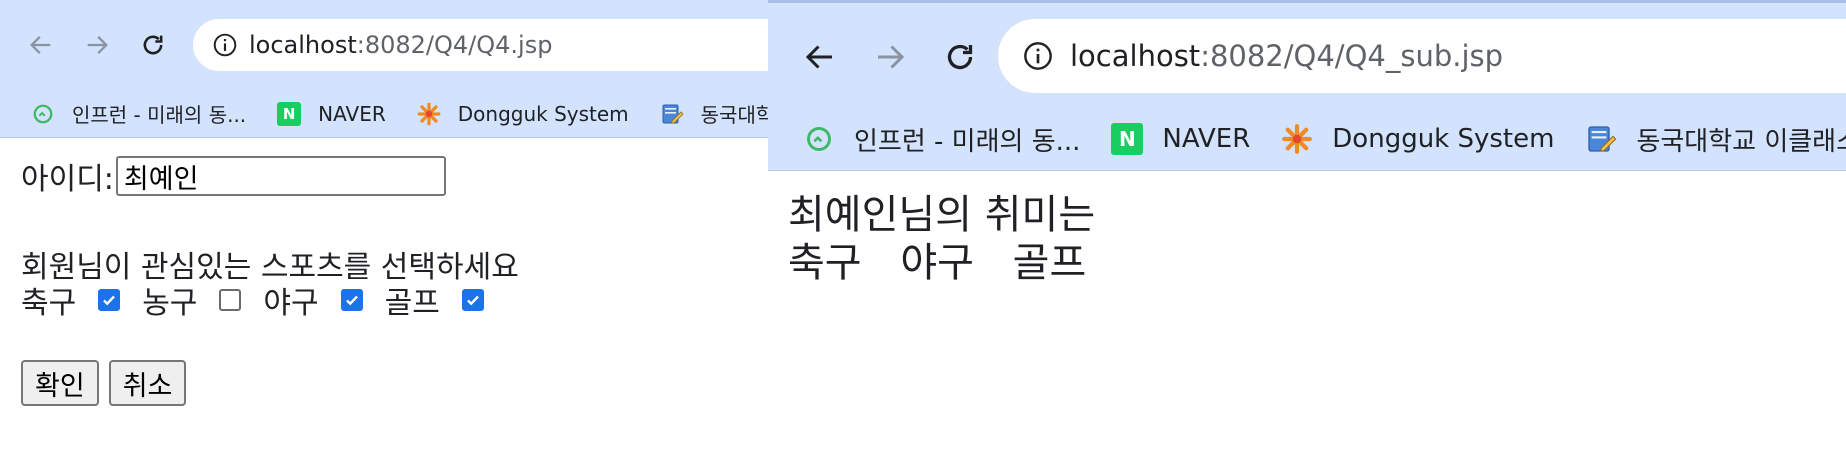 This screenshot has height=460, width=1846. I want to click on sports-checkbox-group: 축구 농구 야구 골프, so click(263, 300).